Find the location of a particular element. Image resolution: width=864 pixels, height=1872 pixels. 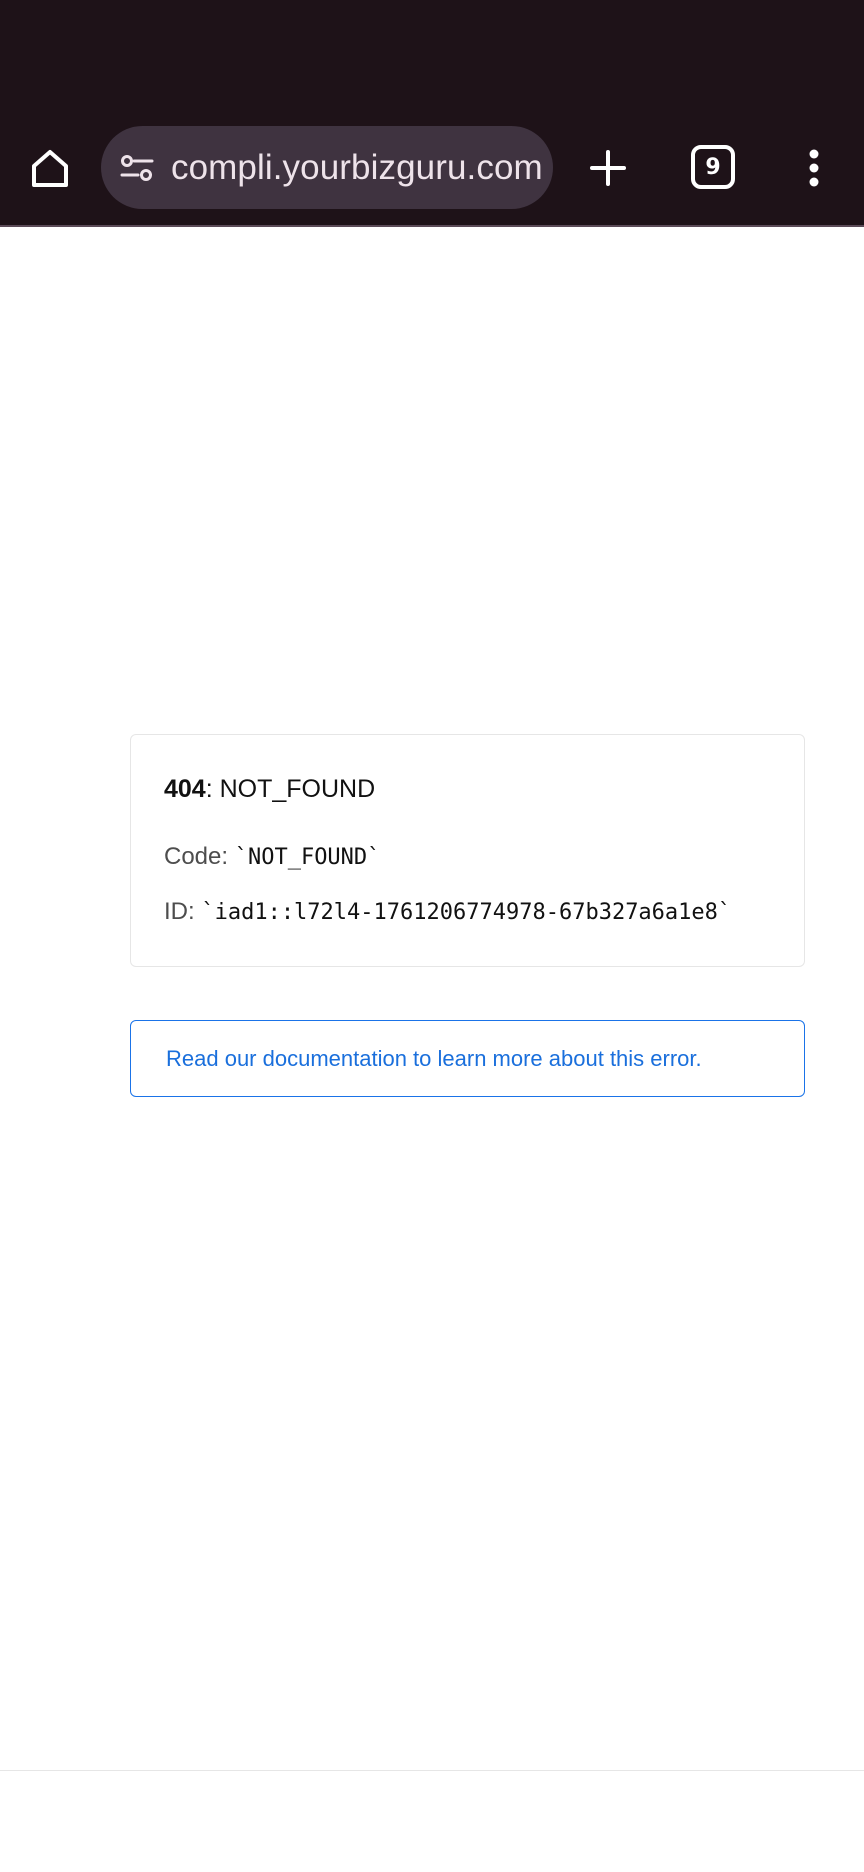

error-code-value: `NOT_FOUND` is located at coordinates (307, 857).